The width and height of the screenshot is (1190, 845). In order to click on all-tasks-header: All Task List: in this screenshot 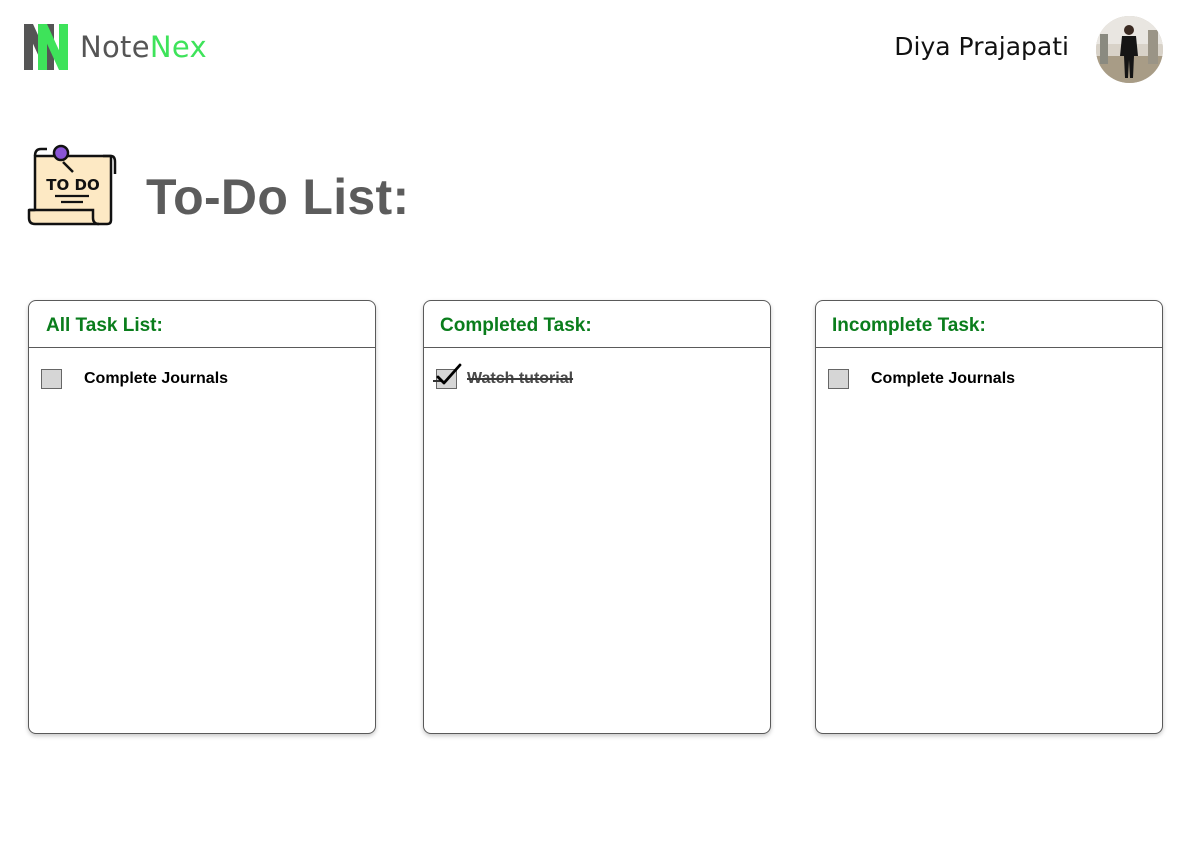, I will do `click(202, 324)`.